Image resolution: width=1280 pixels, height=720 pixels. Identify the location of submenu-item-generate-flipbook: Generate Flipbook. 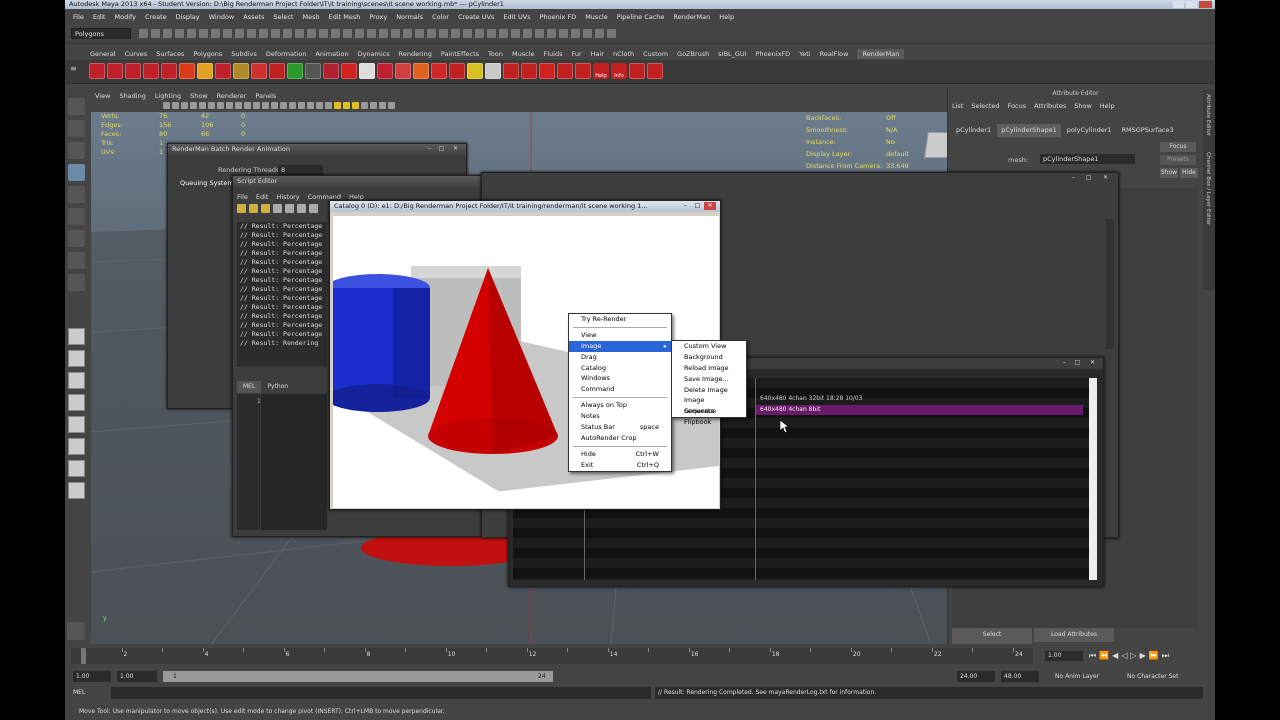
(709, 416).